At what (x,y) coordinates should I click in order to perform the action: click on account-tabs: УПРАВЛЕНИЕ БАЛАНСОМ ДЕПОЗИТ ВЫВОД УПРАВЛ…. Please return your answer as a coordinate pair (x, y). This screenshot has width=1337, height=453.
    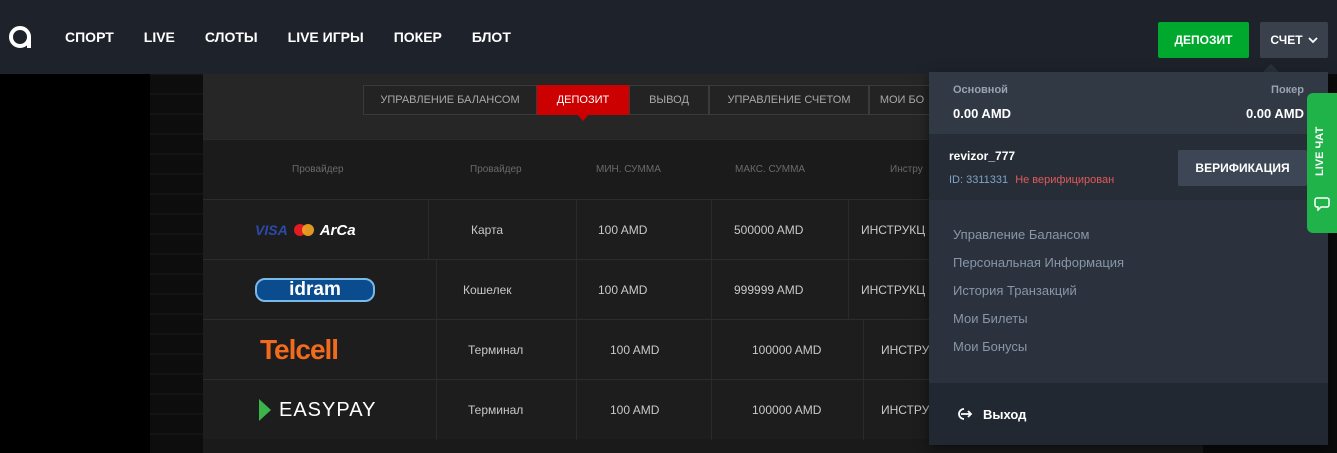
    Looking at the image, I should click on (649, 103).